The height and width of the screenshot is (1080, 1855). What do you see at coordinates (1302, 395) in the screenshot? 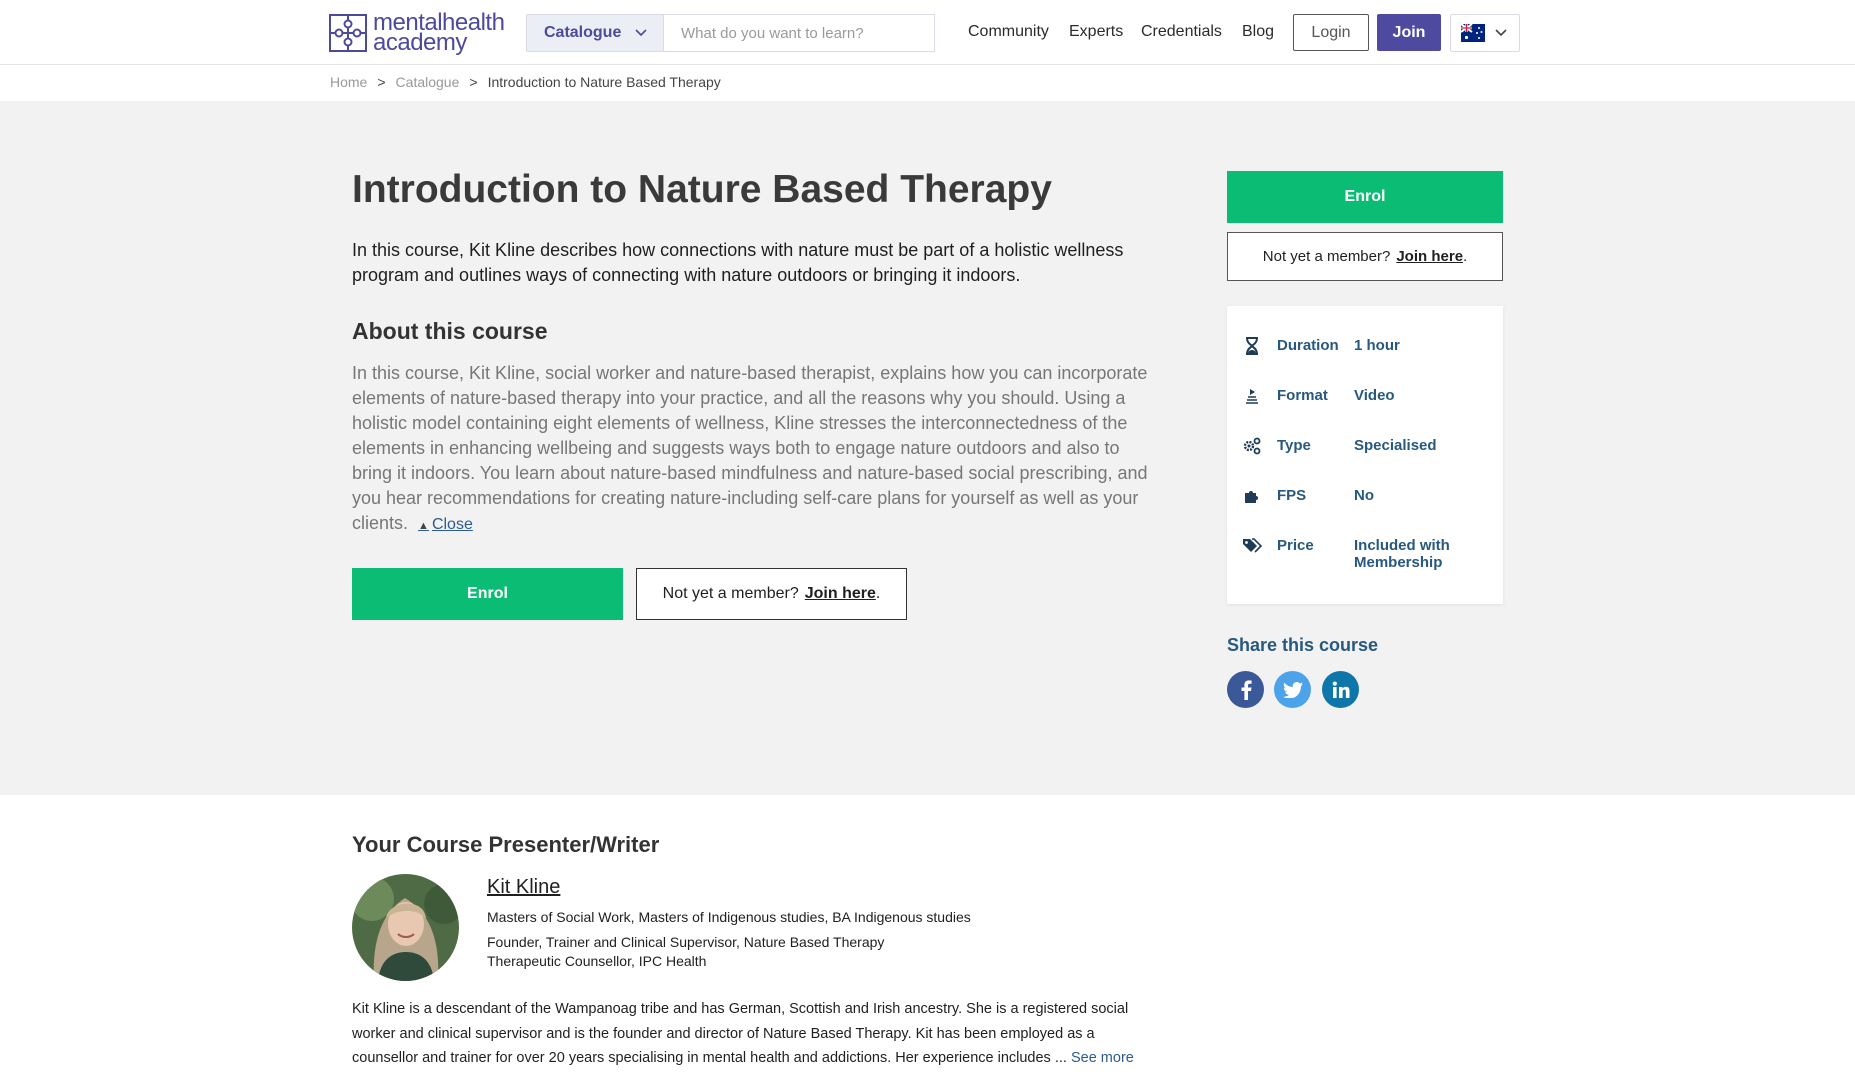
I see `detail-label: Format` at bounding box center [1302, 395].